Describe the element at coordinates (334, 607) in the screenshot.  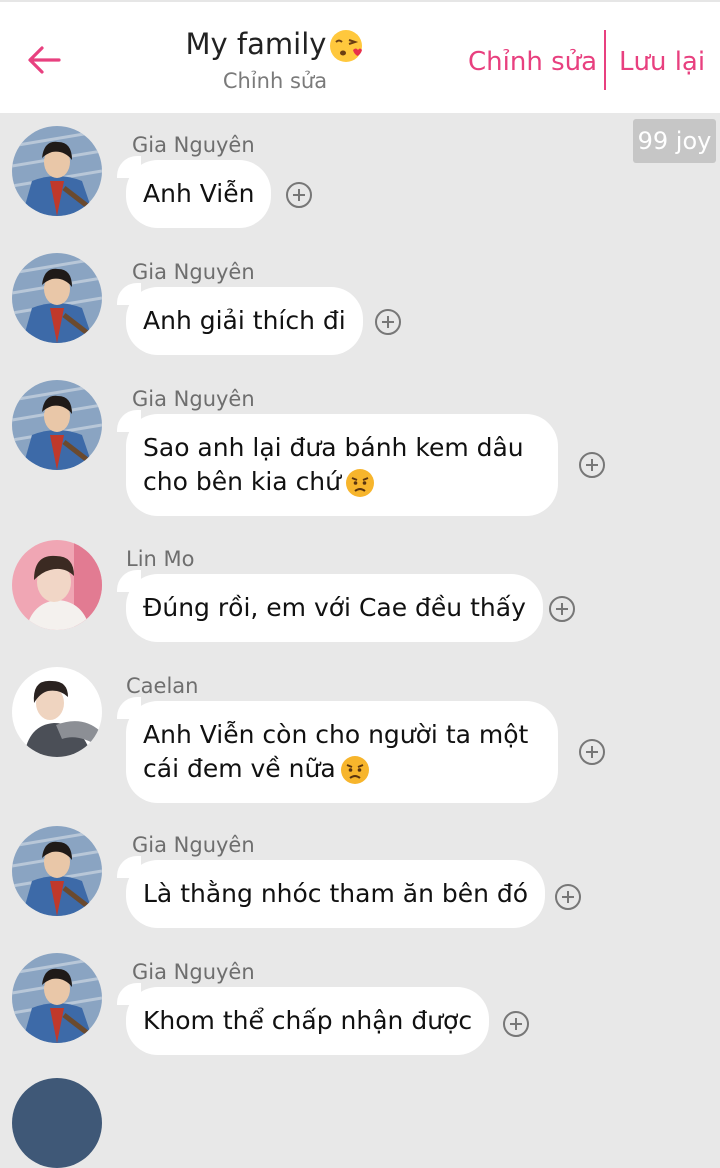
I see `message-text: Đúng rồi, em với Cae đều thấy` at that location.